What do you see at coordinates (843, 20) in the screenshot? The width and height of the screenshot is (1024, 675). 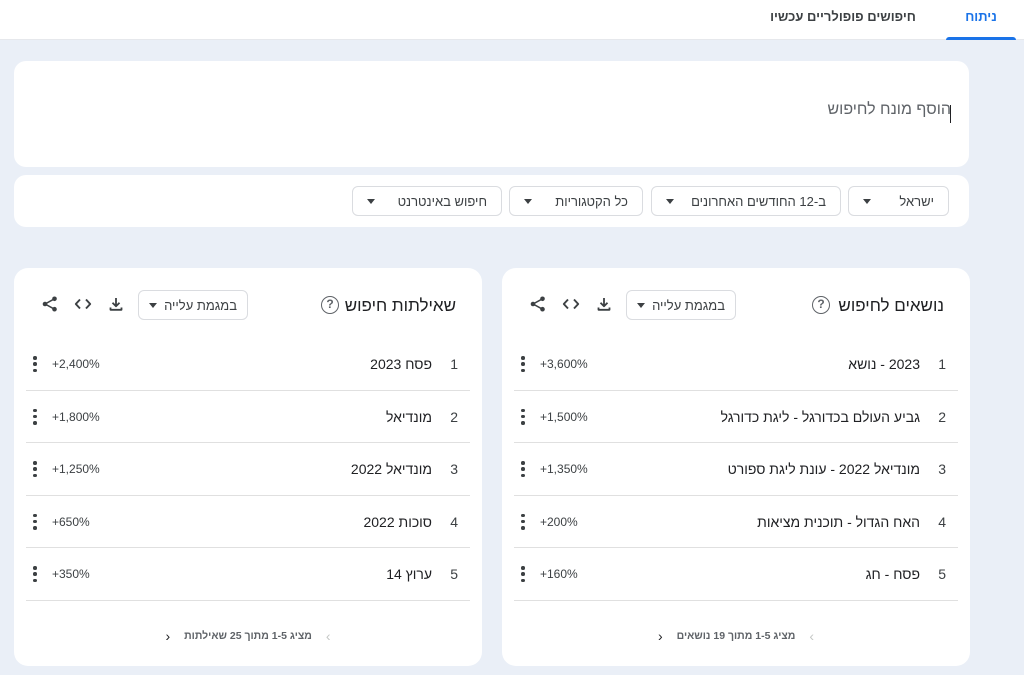 I see `tab-trending-now: חיפושים פופולריים עכשיו` at bounding box center [843, 20].